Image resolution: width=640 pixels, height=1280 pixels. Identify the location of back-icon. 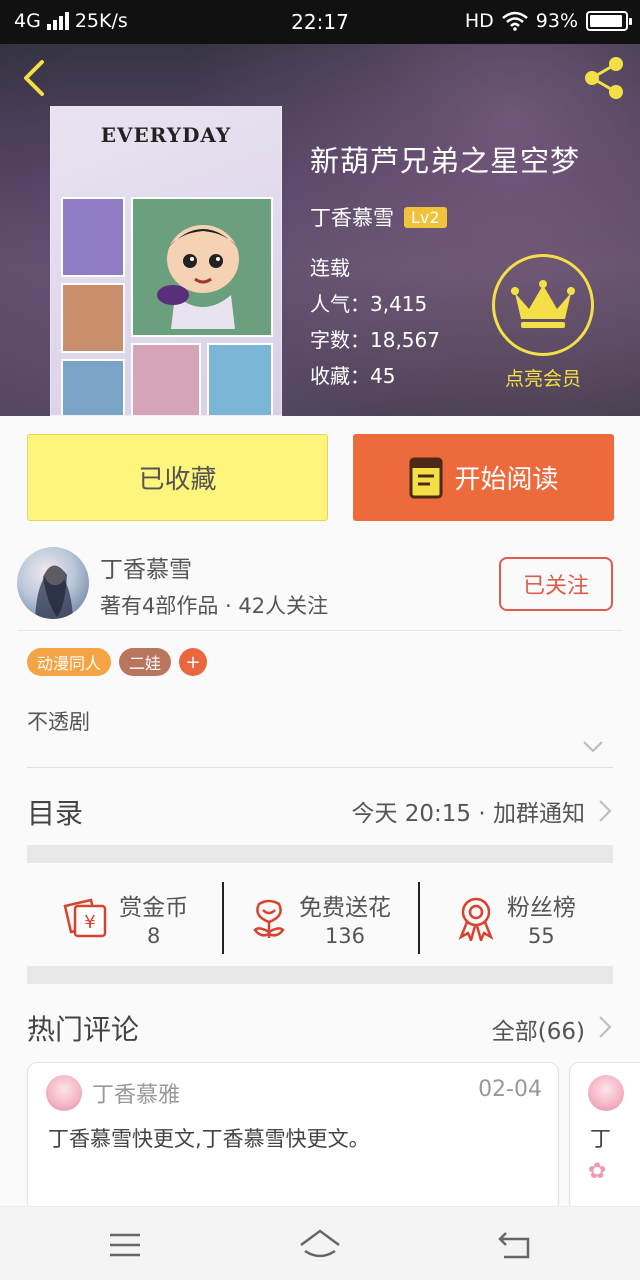
(36, 78).